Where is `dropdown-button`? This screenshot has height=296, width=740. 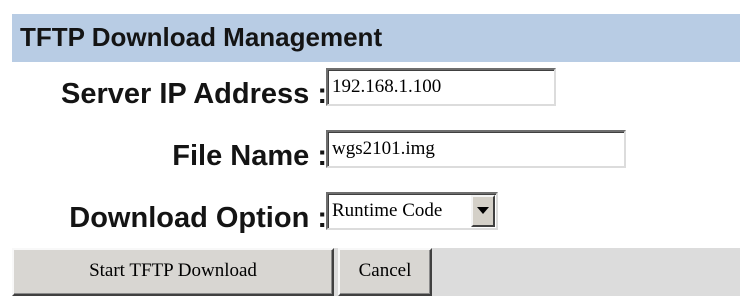
dropdown-button is located at coordinates (483, 211).